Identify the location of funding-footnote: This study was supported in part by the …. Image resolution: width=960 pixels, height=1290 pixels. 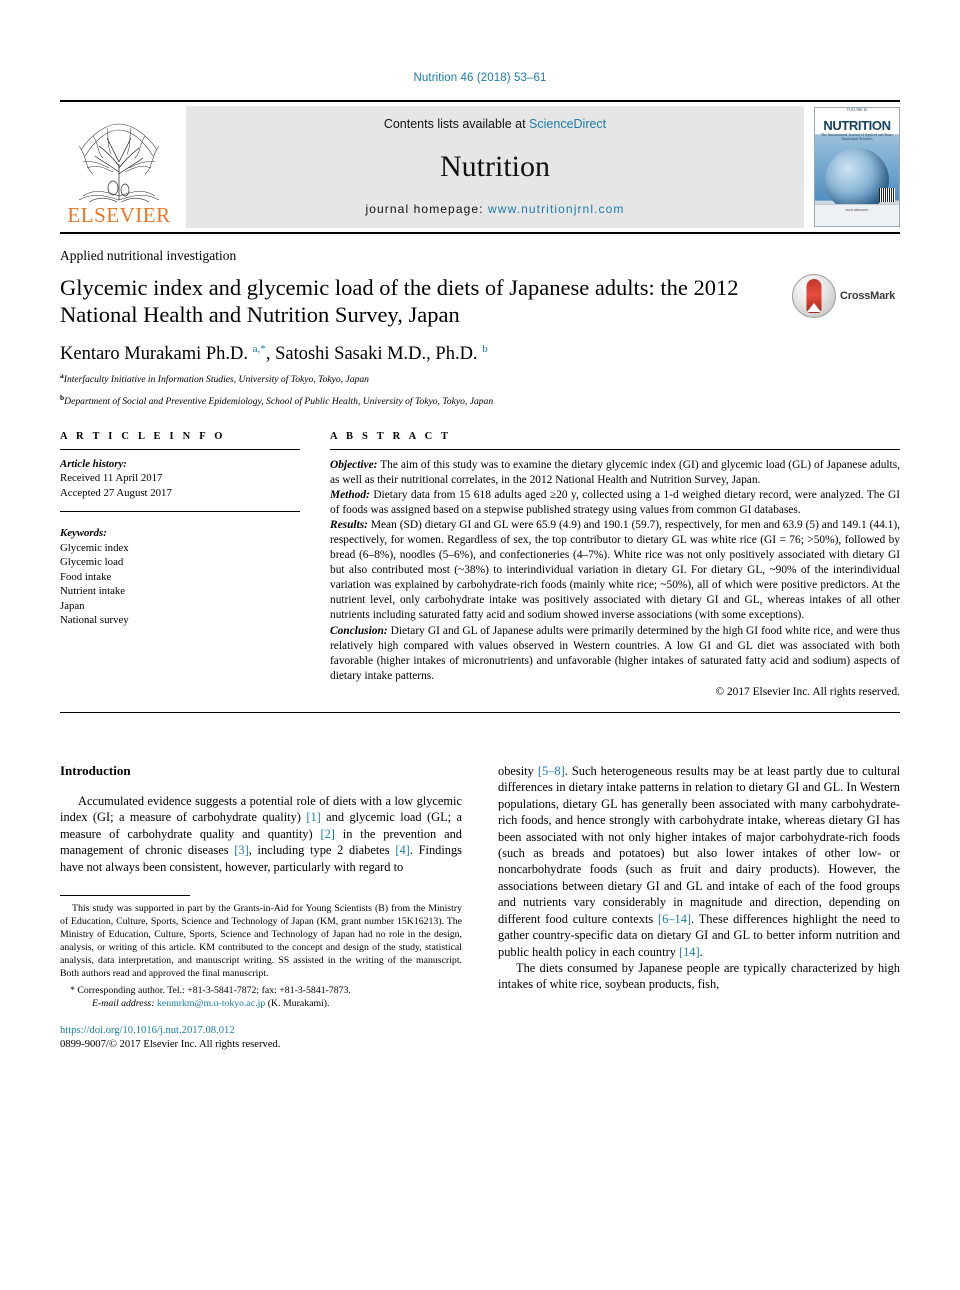
(261, 941).